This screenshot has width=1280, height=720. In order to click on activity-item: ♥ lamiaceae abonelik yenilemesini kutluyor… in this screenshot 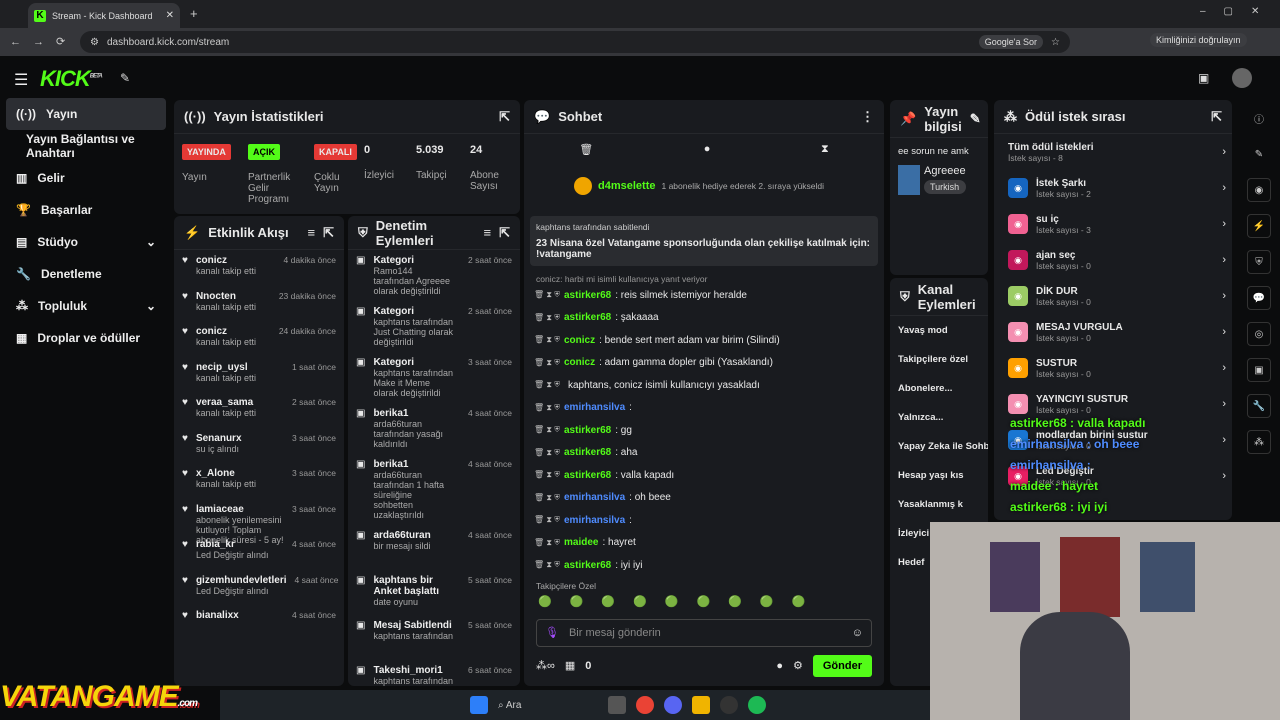, I will do `click(259, 522)`.